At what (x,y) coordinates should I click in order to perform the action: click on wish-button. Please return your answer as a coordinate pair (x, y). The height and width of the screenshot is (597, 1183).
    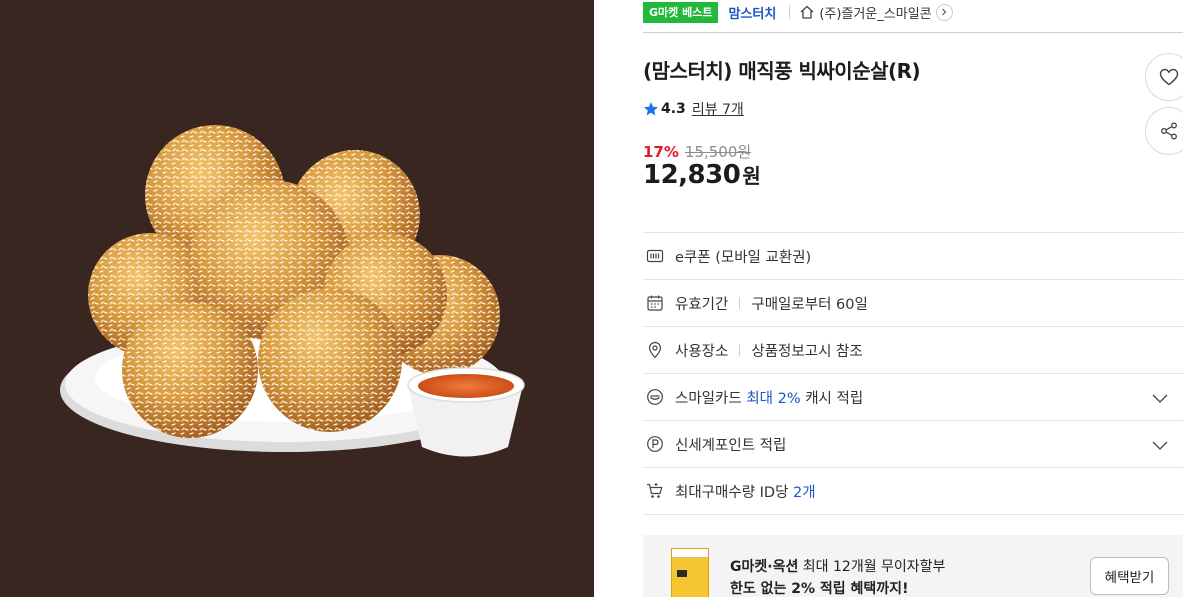
    Looking at the image, I should click on (1164, 77).